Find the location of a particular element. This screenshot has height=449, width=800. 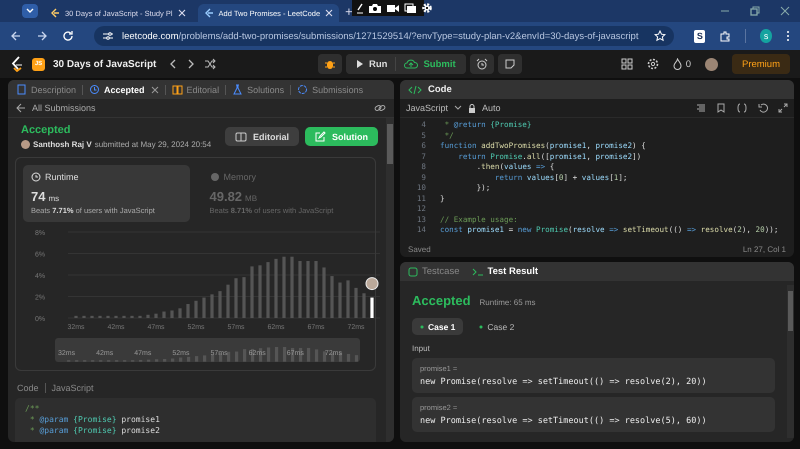

terminal-icon is located at coordinates (478, 271).